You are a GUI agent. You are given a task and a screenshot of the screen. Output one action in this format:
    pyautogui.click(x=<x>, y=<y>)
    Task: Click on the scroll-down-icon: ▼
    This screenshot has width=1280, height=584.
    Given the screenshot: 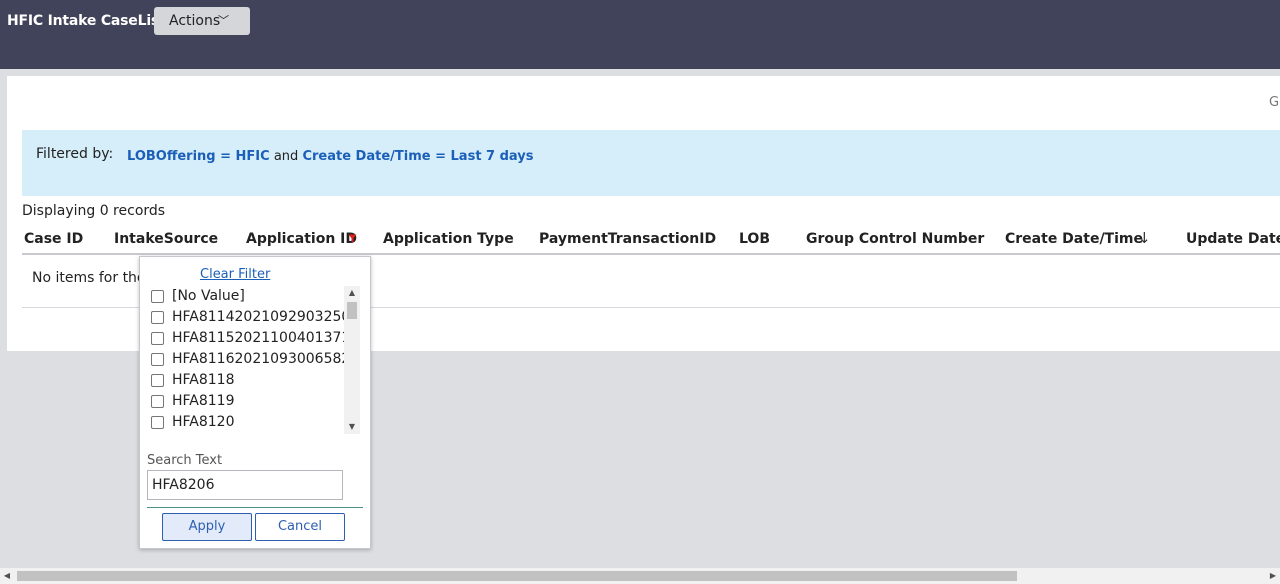 What is the action you would take?
    pyautogui.click(x=352, y=427)
    